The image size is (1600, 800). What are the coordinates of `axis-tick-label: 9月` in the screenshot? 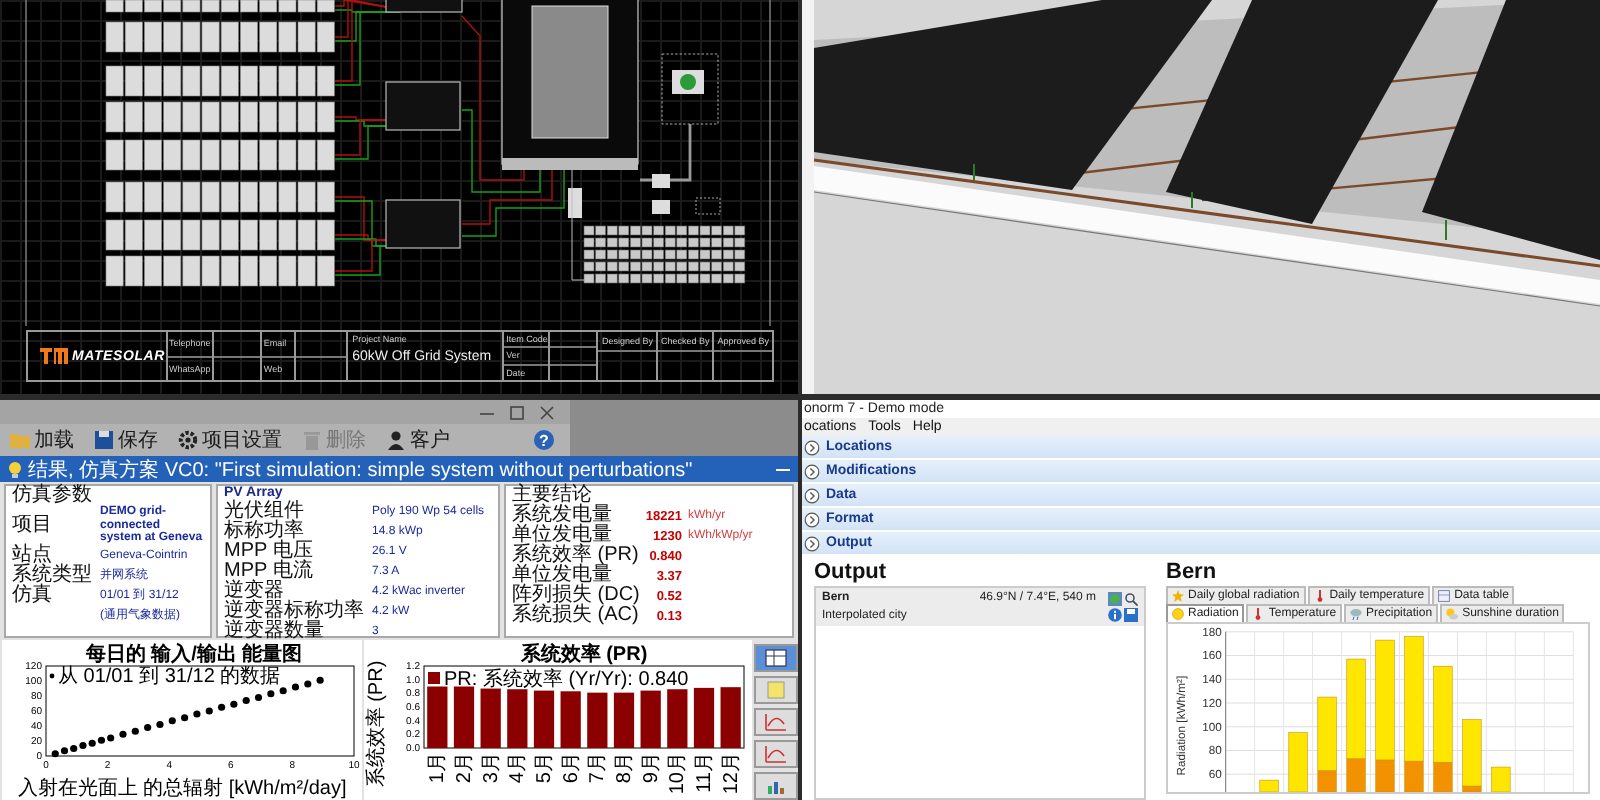 It's located at (651, 768).